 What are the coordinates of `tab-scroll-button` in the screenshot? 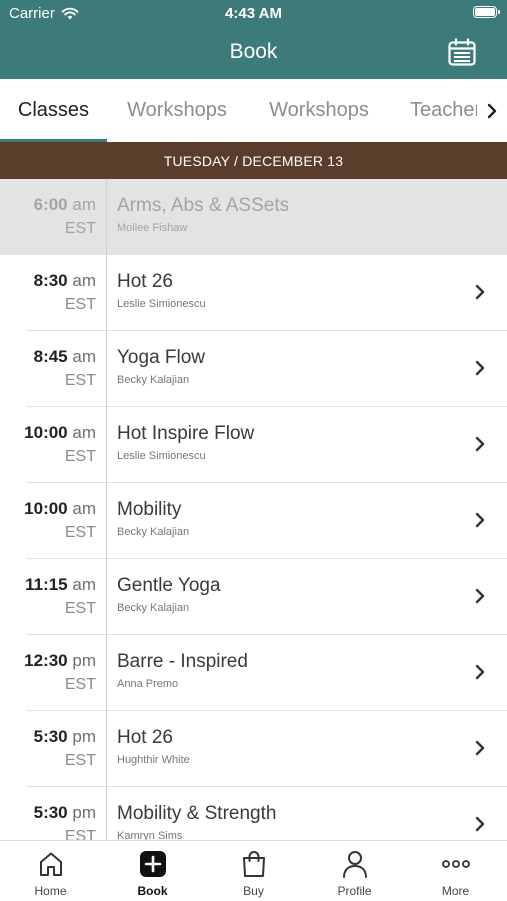 It's located at (492, 110).